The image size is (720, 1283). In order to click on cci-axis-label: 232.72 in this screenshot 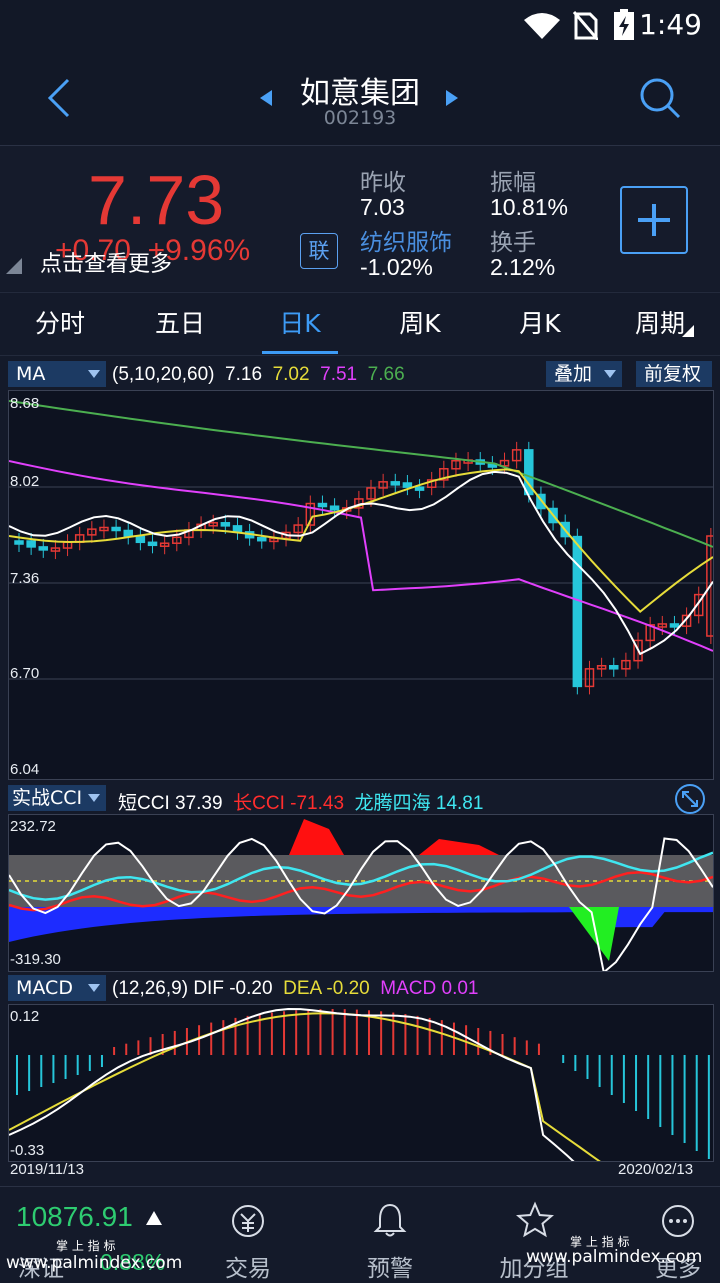, I will do `click(33, 826)`.